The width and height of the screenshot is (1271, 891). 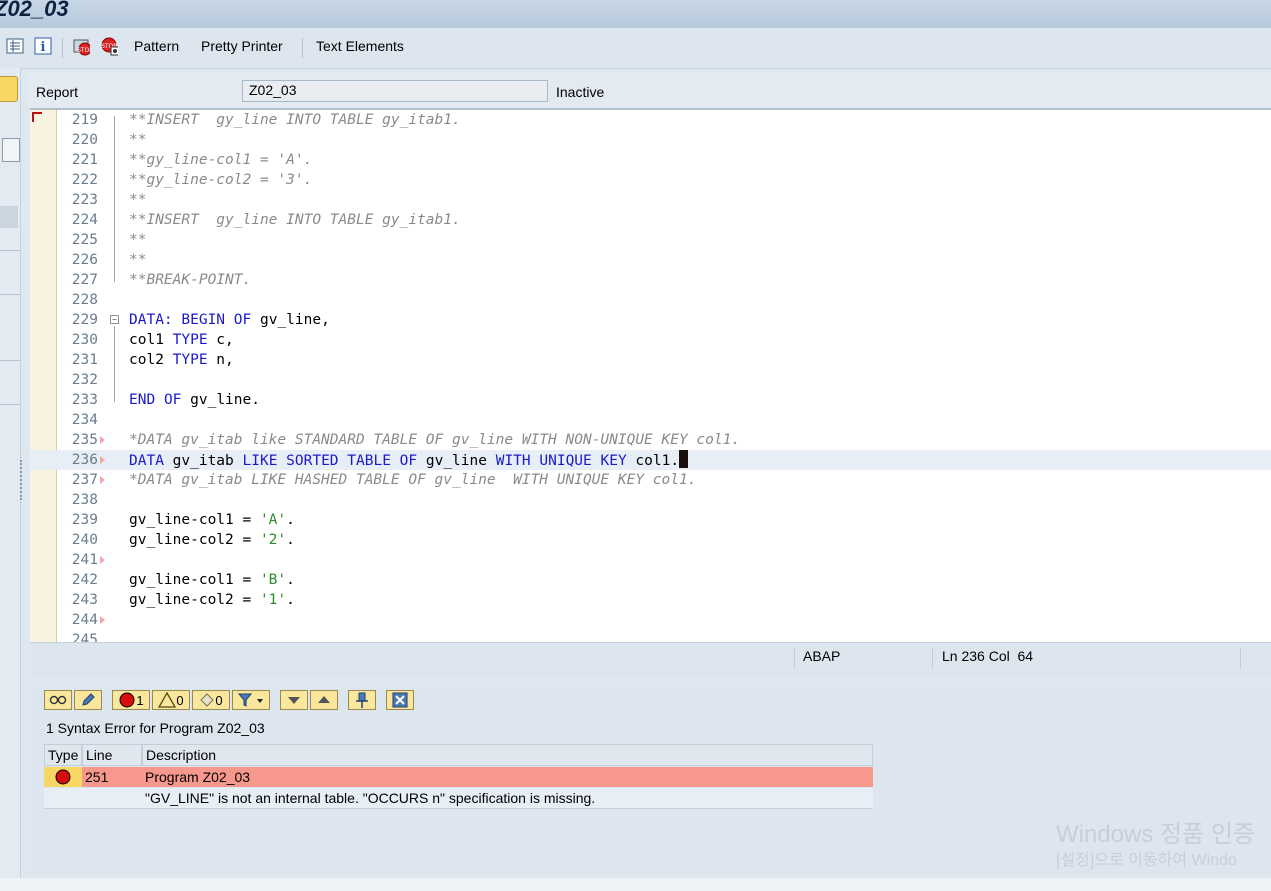 What do you see at coordinates (324, 700) in the screenshot?
I see `previous-message-up-icon` at bounding box center [324, 700].